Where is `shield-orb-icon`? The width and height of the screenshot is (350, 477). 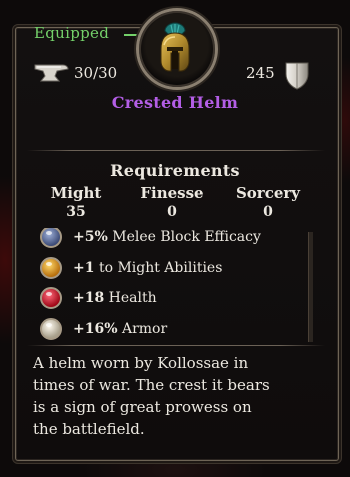
shield-orb-icon is located at coordinates (51, 238).